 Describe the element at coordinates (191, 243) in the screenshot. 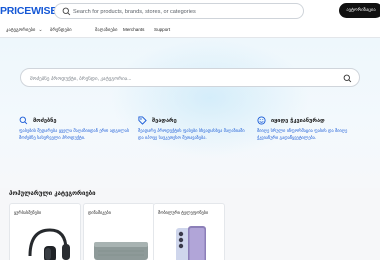

I see `smartphone-image` at that location.